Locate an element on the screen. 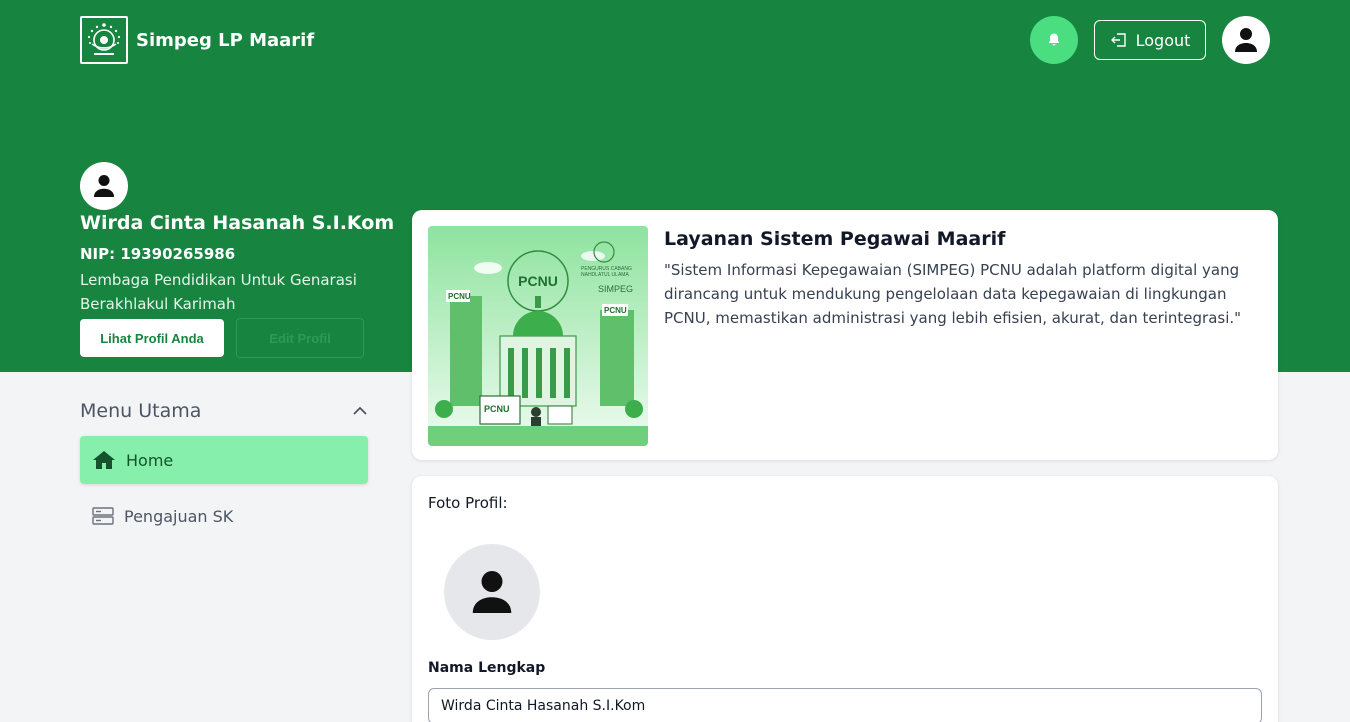  brand: Simpeg LP Maarif is located at coordinates (197, 40).